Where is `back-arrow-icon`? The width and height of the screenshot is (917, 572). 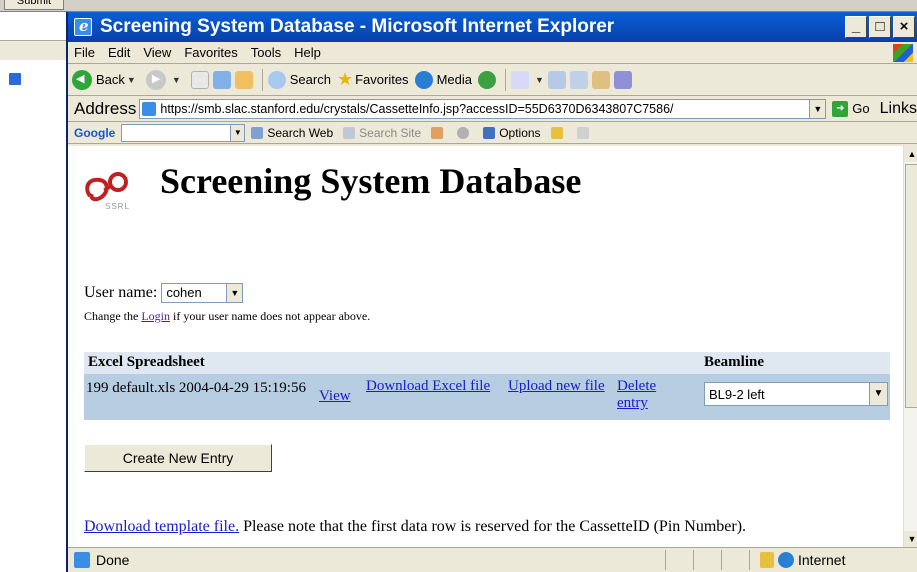
back-arrow-icon is located at coordinates (82, 79).